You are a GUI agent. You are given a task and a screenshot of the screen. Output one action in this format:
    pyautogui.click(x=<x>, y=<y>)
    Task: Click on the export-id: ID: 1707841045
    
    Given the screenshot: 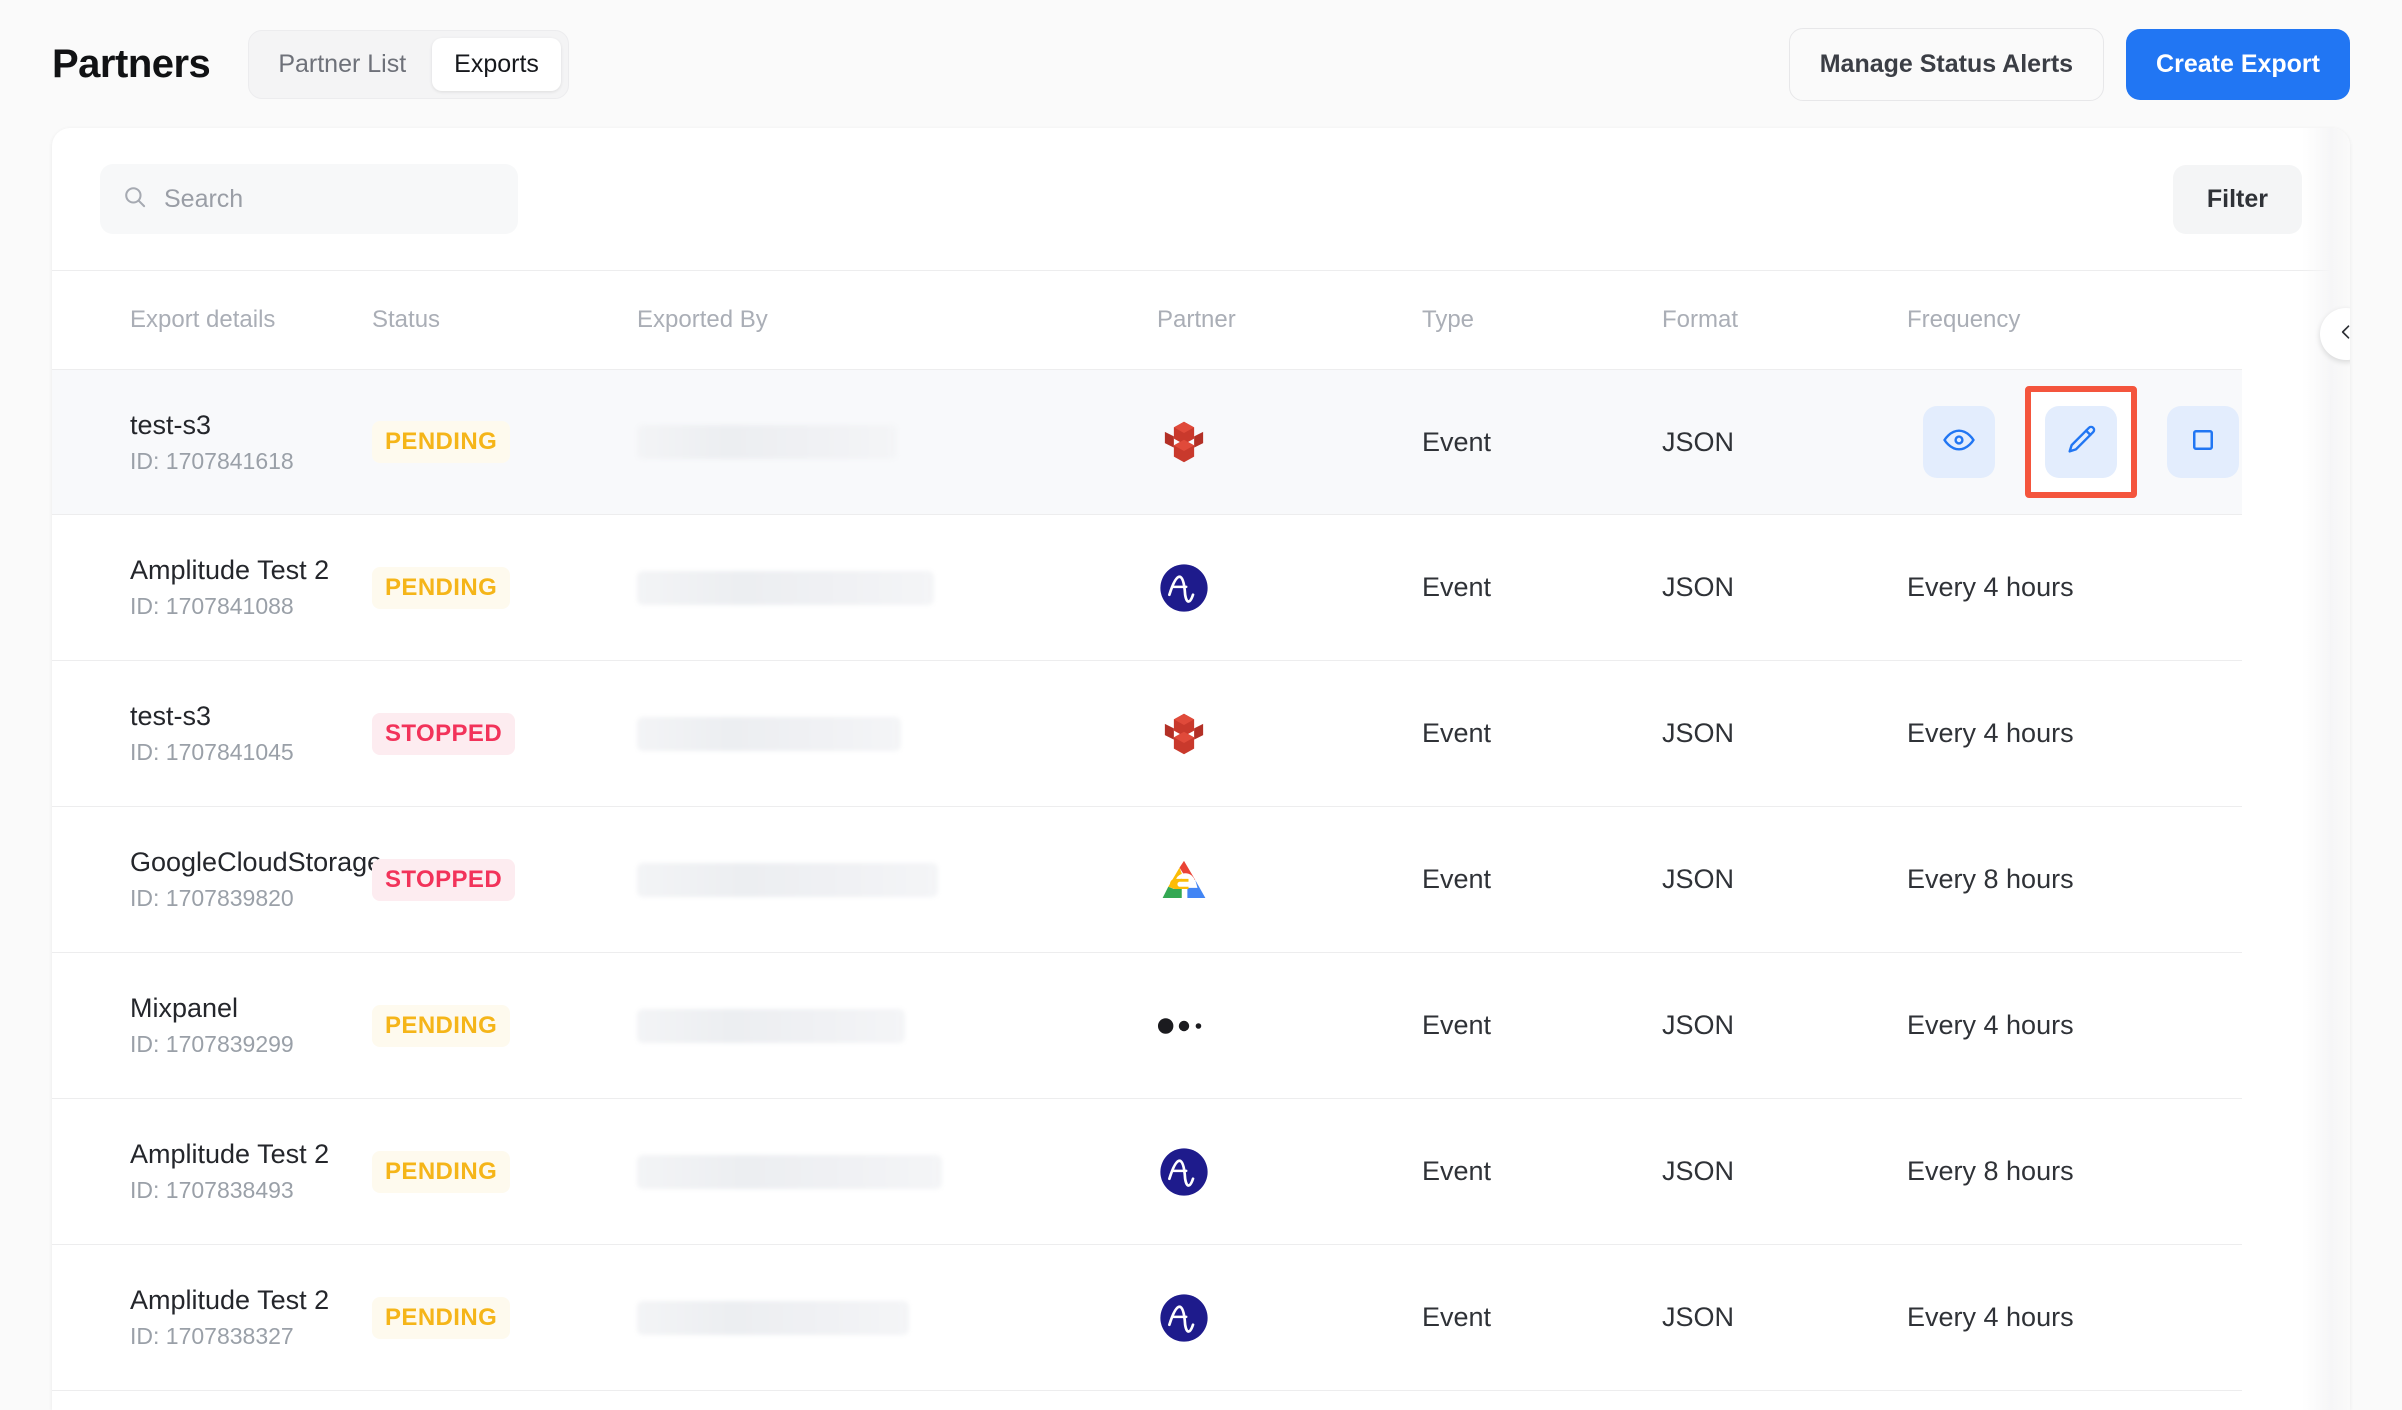 What is the action you would take?
    pyautogui.click(x=212, y=752)
    